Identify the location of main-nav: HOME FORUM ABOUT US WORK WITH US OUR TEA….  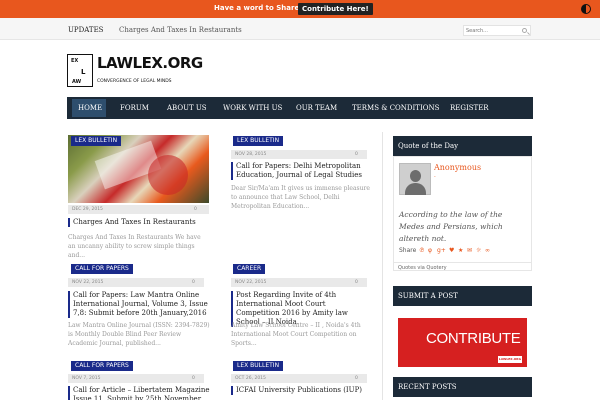
(300, 108).